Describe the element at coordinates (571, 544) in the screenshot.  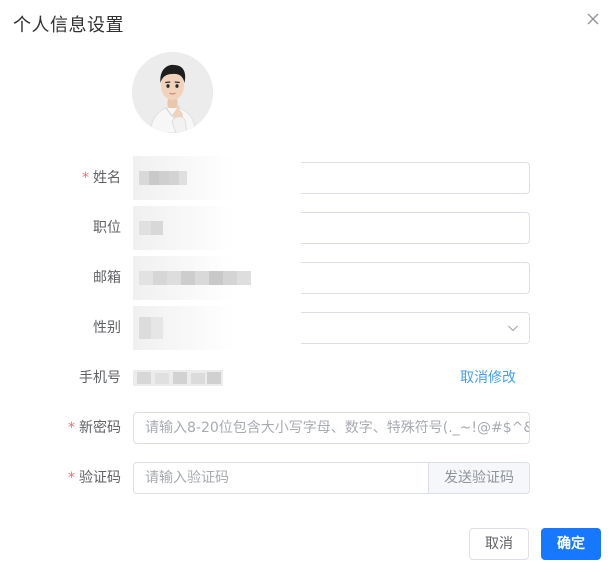
I see `confirm-button: 确定` at that location.